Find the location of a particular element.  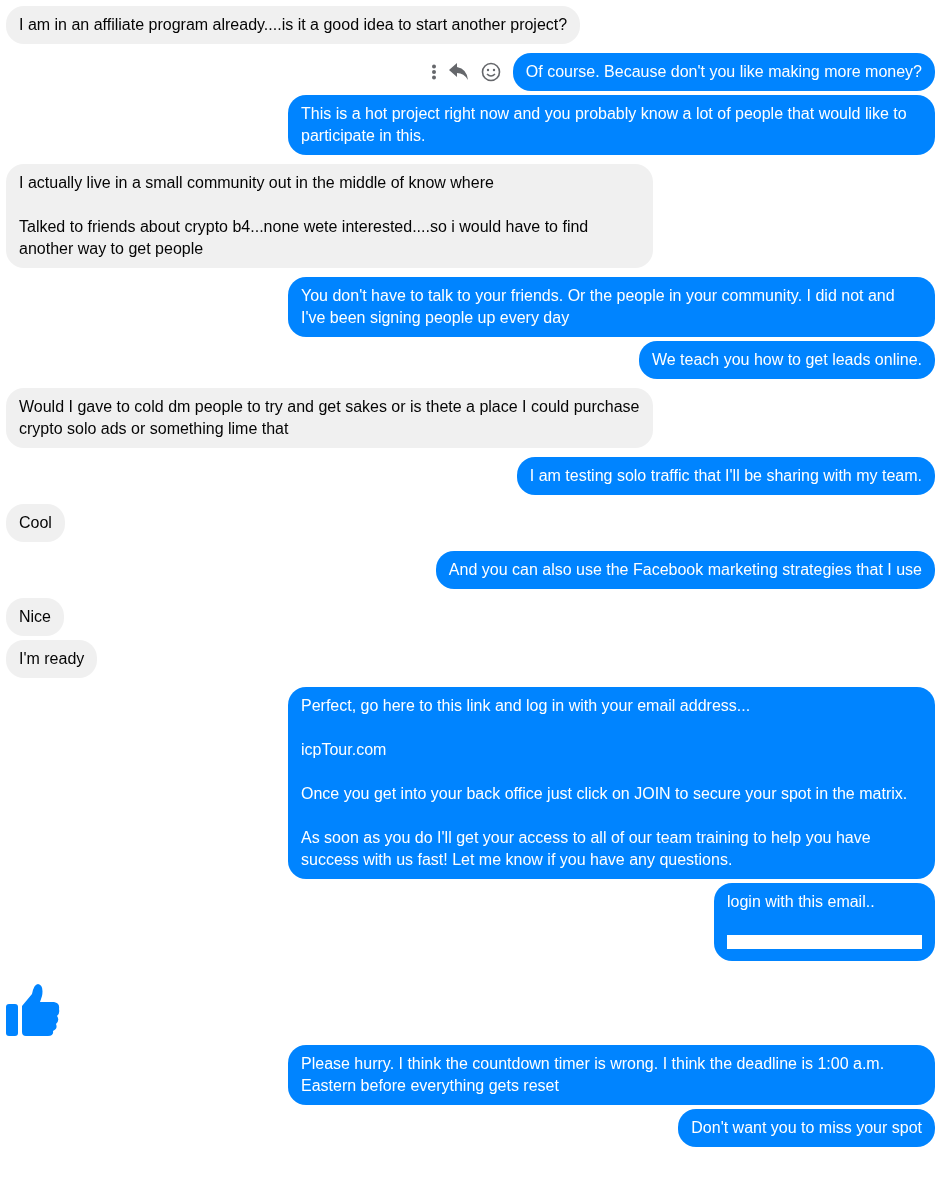

smiley-icon is located at coordinates (490, 72).